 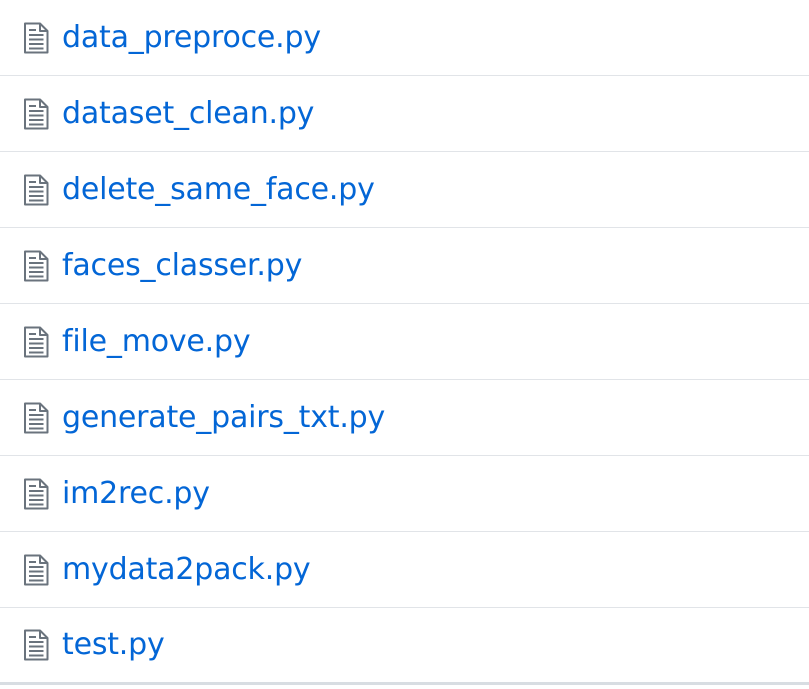 I want to click on file-name-link: generate_pairs_txt.py, so click(x=223, y=417).